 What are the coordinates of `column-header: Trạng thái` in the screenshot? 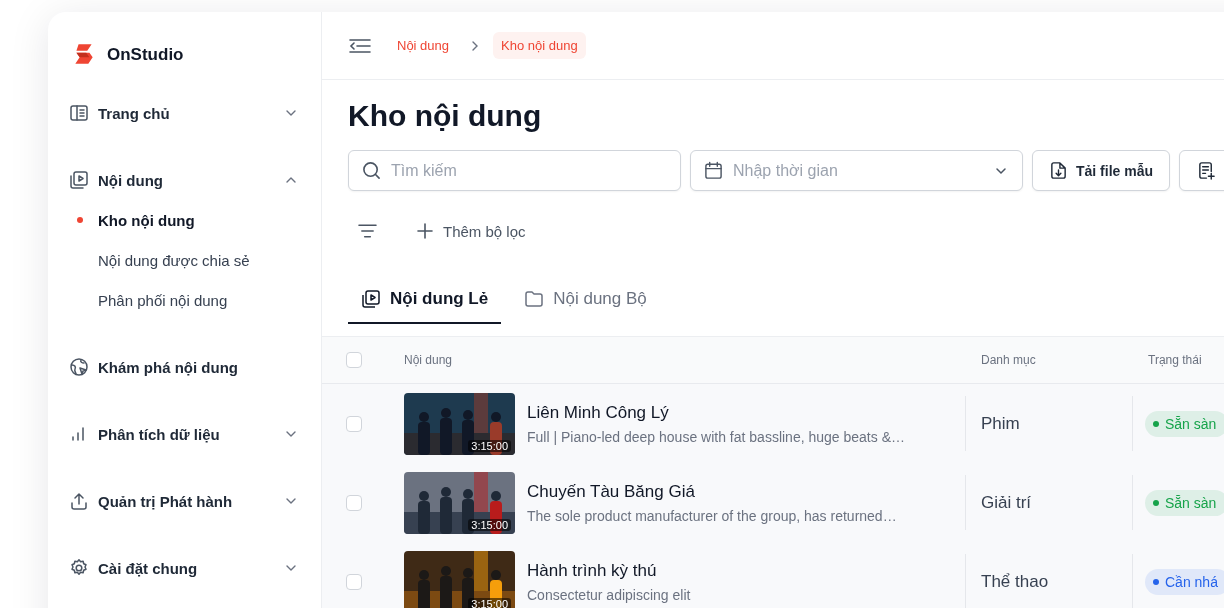 It's located at (1175, 360).